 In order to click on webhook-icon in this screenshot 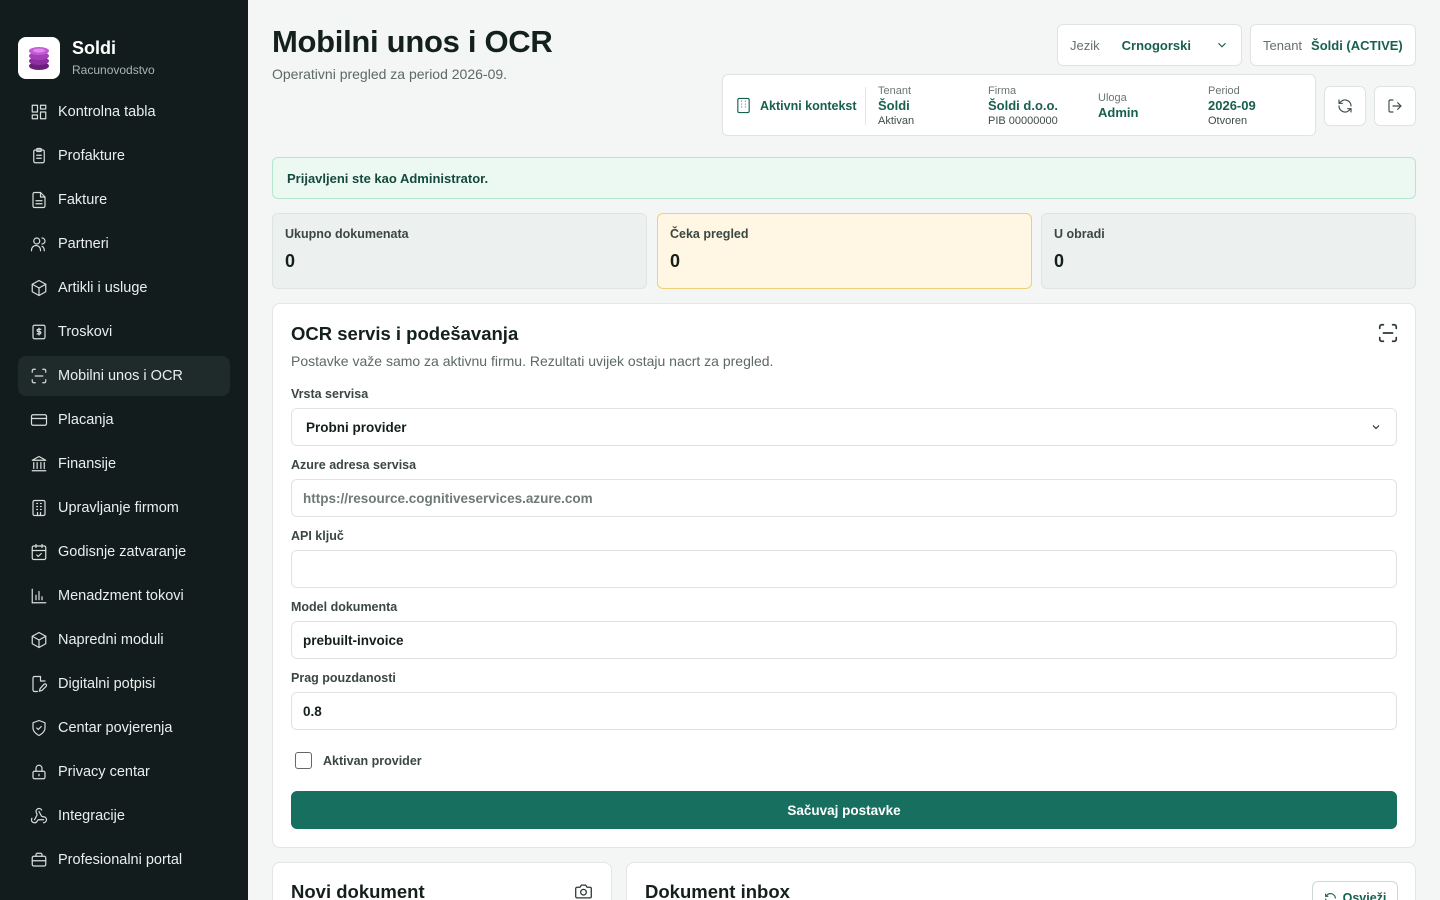, I will do `click(39, 815)`.